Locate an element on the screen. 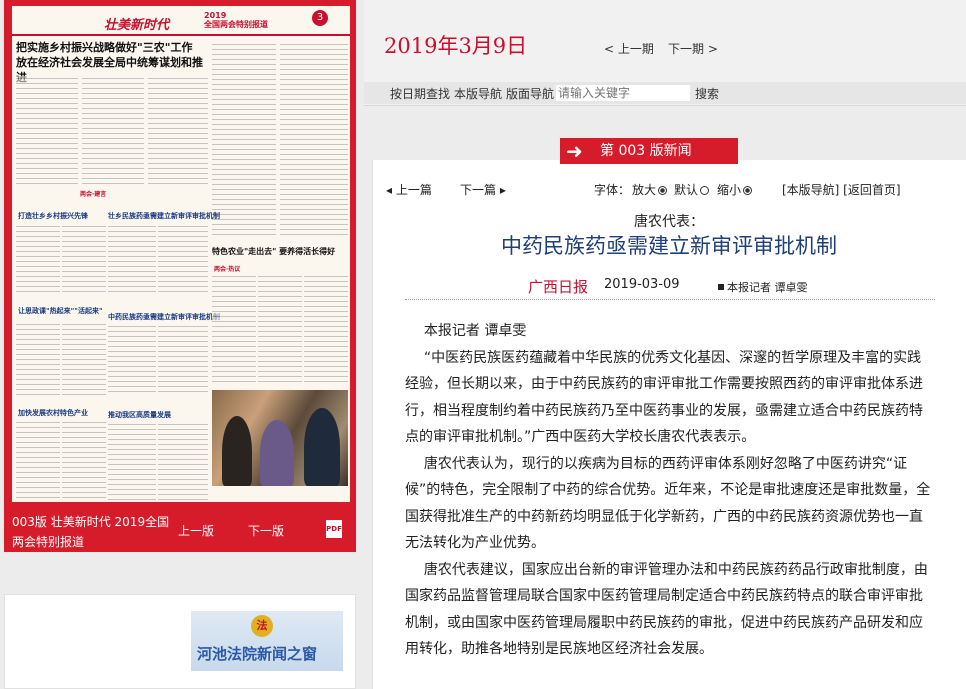  prev-article-label: 上一篇 is located at coordinates (413, 190).